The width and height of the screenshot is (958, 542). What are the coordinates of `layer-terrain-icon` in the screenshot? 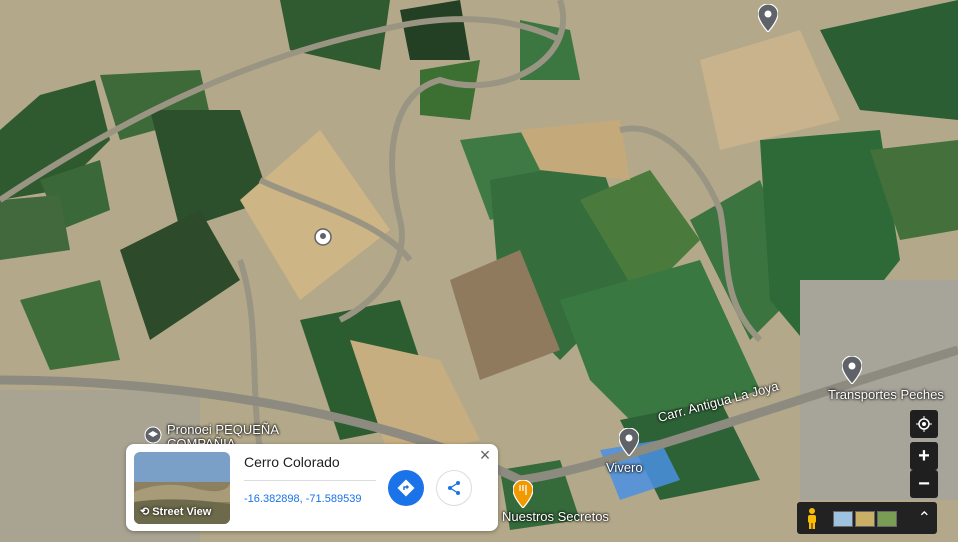 It's located at (865, 519).